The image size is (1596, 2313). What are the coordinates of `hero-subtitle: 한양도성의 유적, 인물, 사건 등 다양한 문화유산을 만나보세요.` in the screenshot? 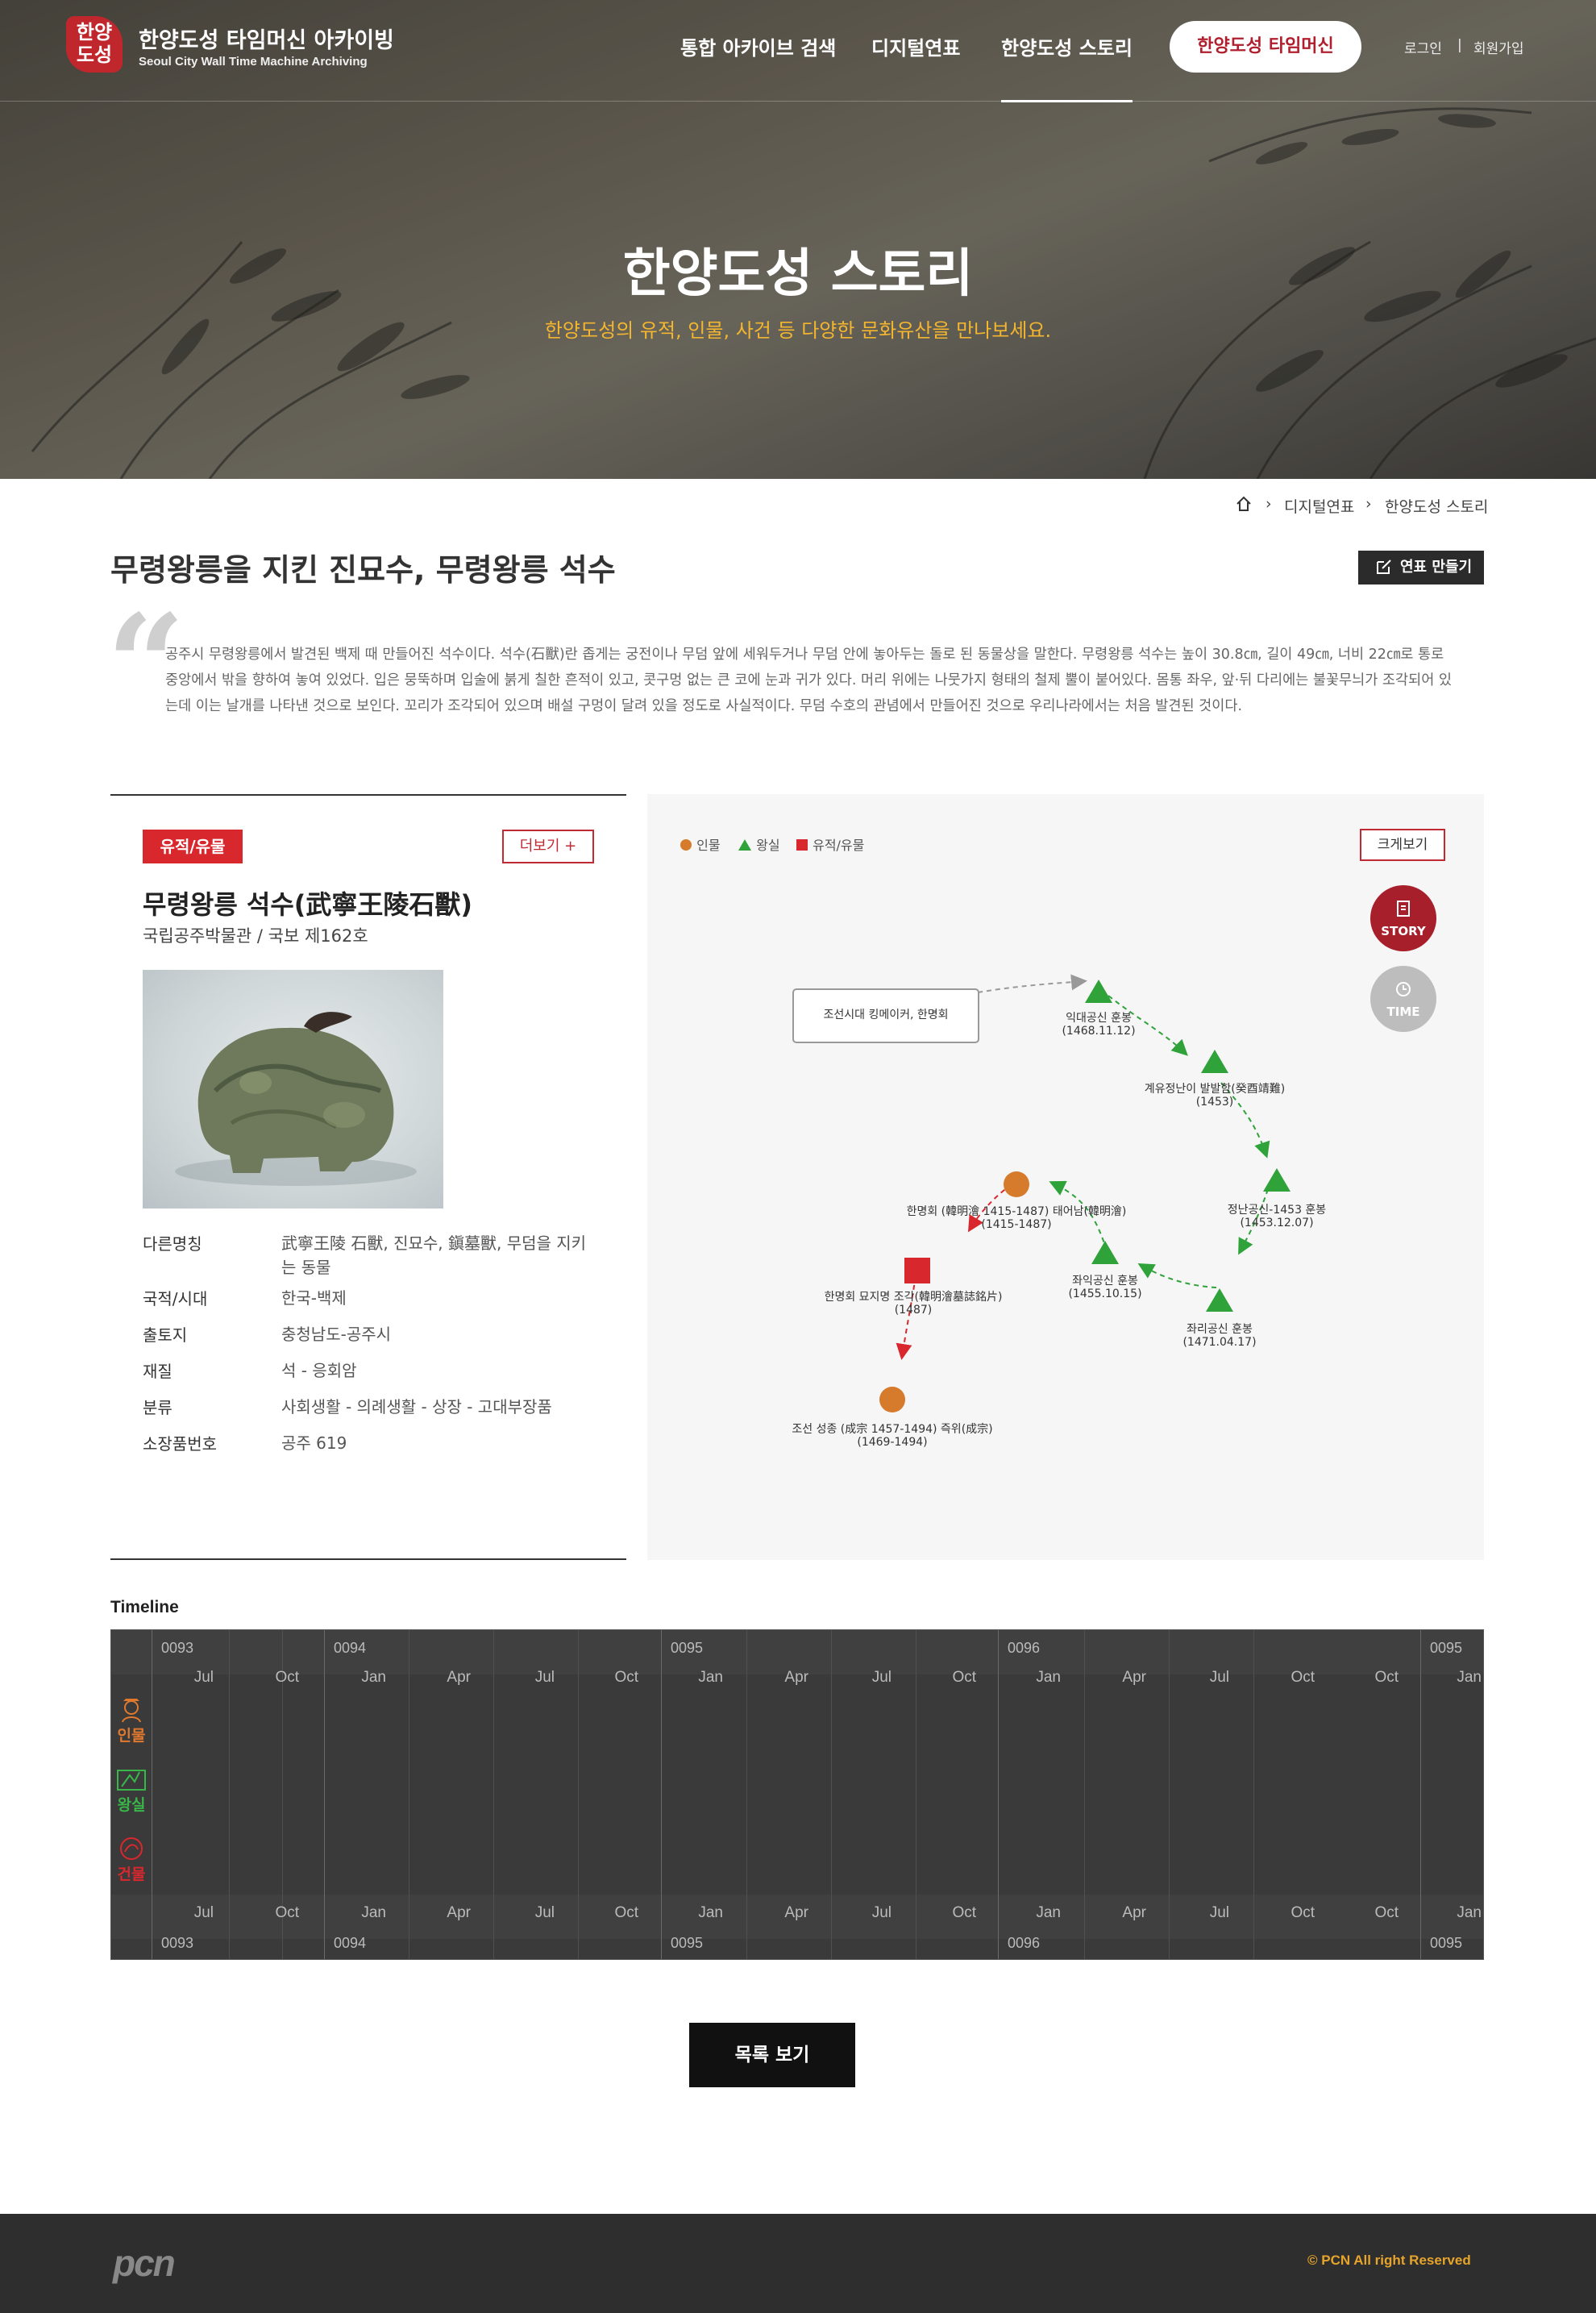 It's located at (798, 330).